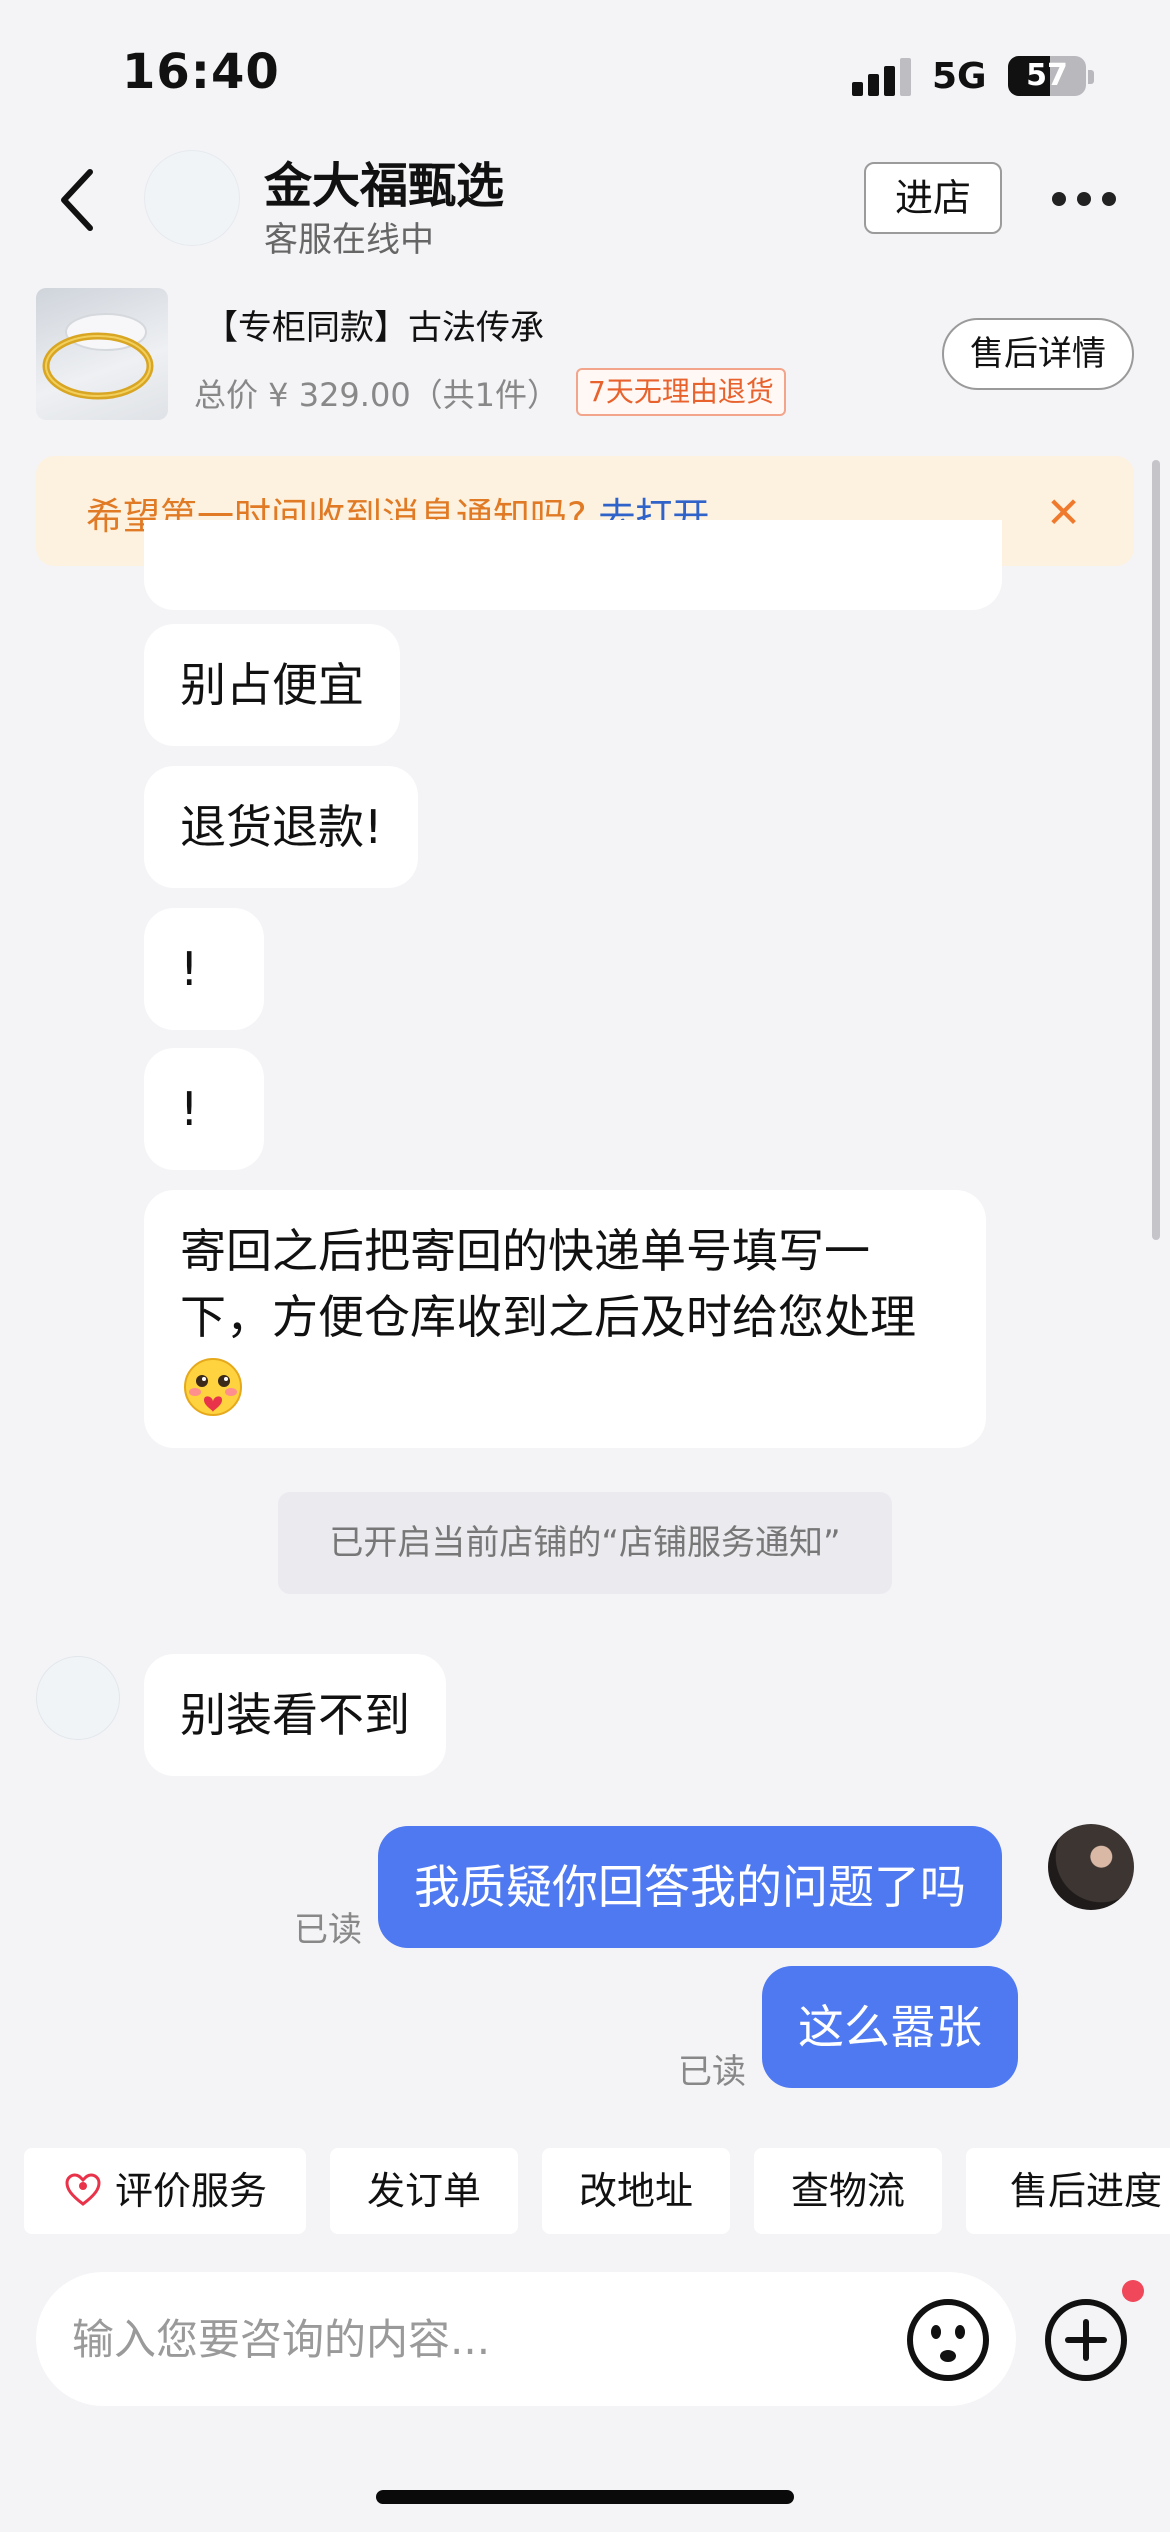 Image resolution: width=1170 pixels, height=2532 pixels. I want to click on user-avatar, so click(1091, 1867).